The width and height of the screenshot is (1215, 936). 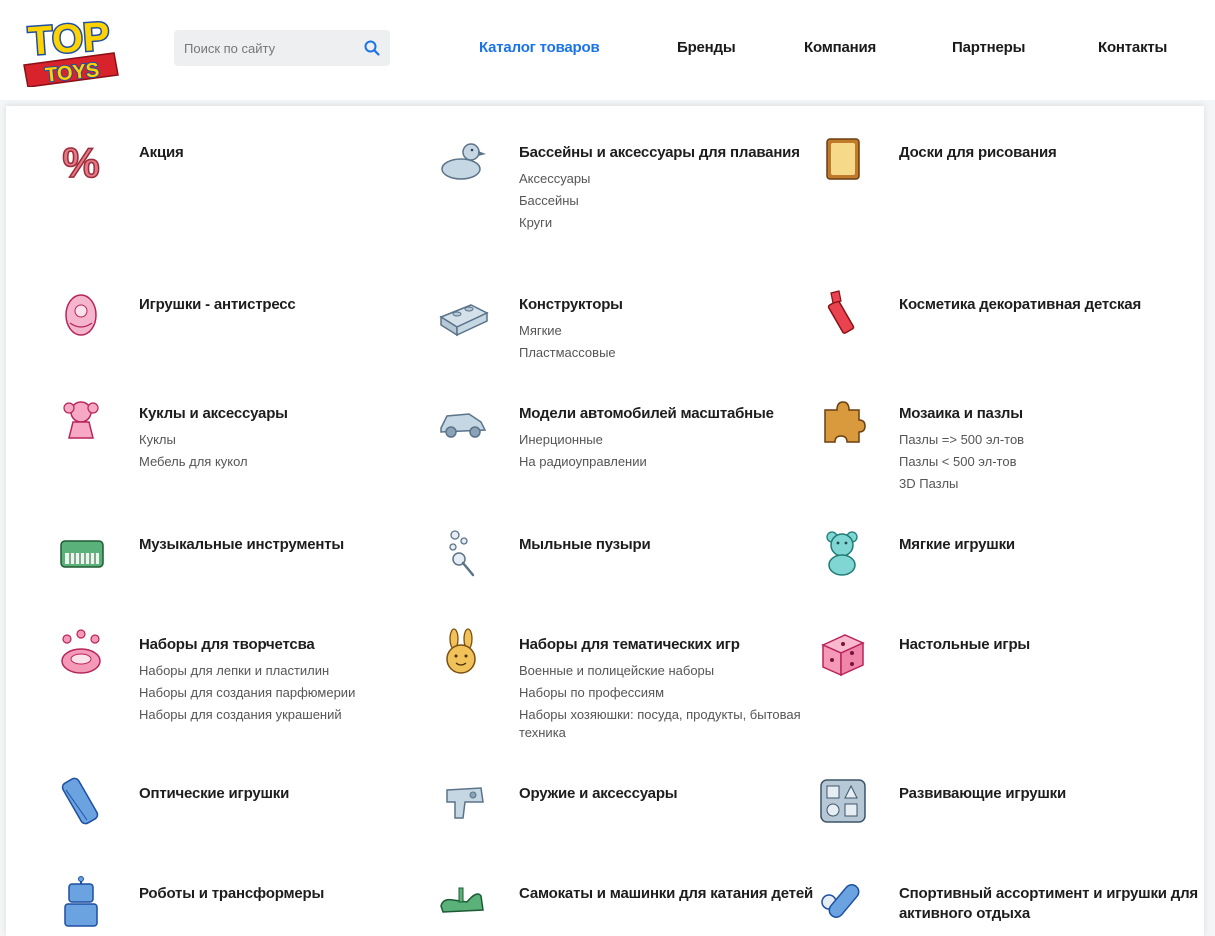 What do you see at coordinates (1057, 484) in the screenshot?
I see `subcategory-item: 3D Пазлы` at bounding box center [1057, 484].